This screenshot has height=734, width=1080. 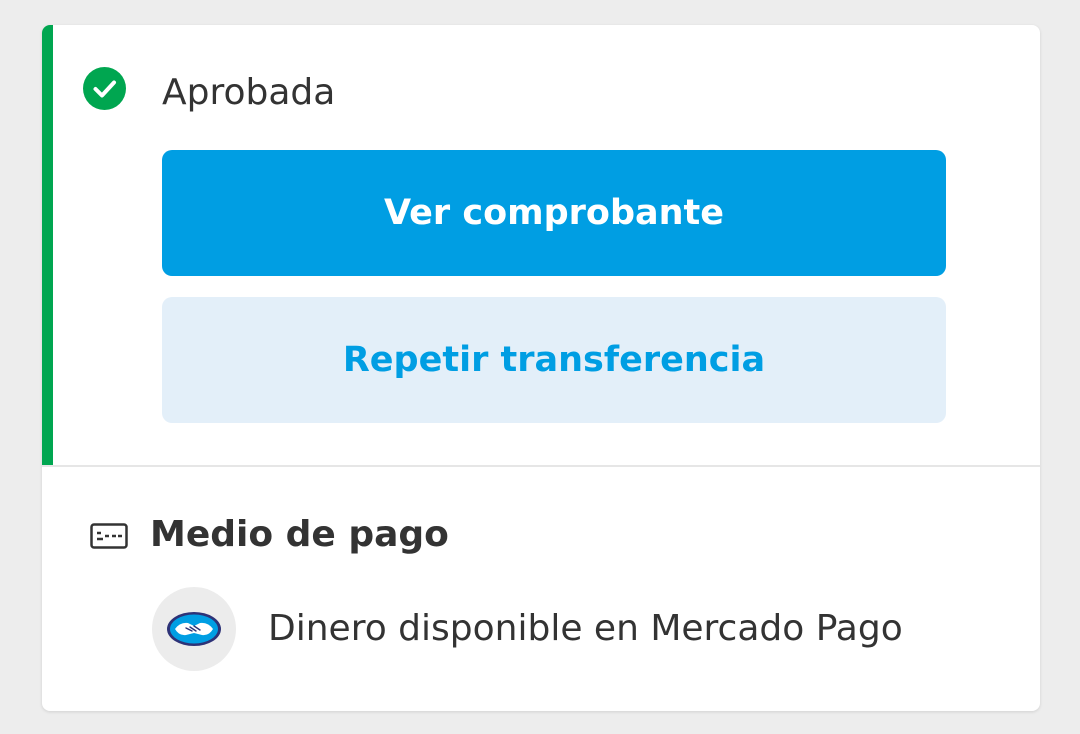 I want to click on payment-method-avatar, so click(x=194, y=629).